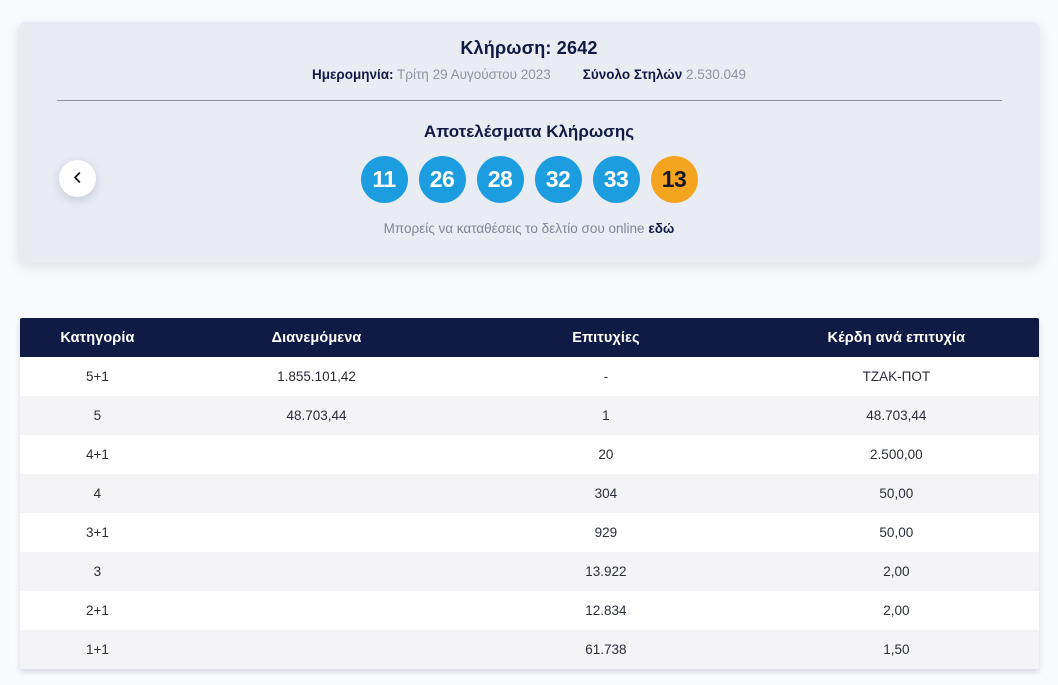  Describe the element at coordinates (529, 179) in the screenshot. I see `drawn-numbers: 11 26 28 32 33 13` at that location.